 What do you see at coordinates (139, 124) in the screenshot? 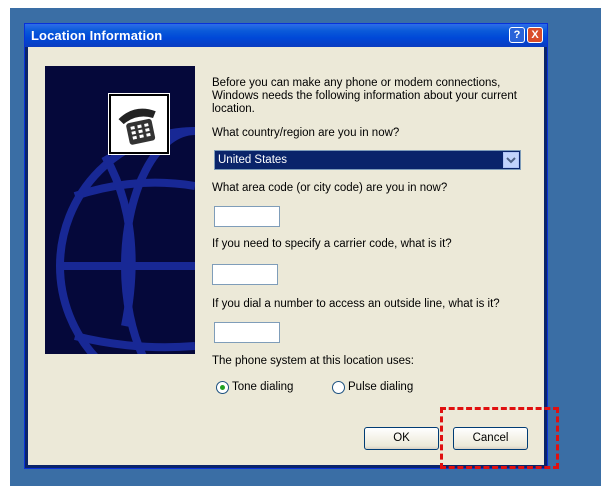
I see `phone-icon` at bounding box center [139, 124].